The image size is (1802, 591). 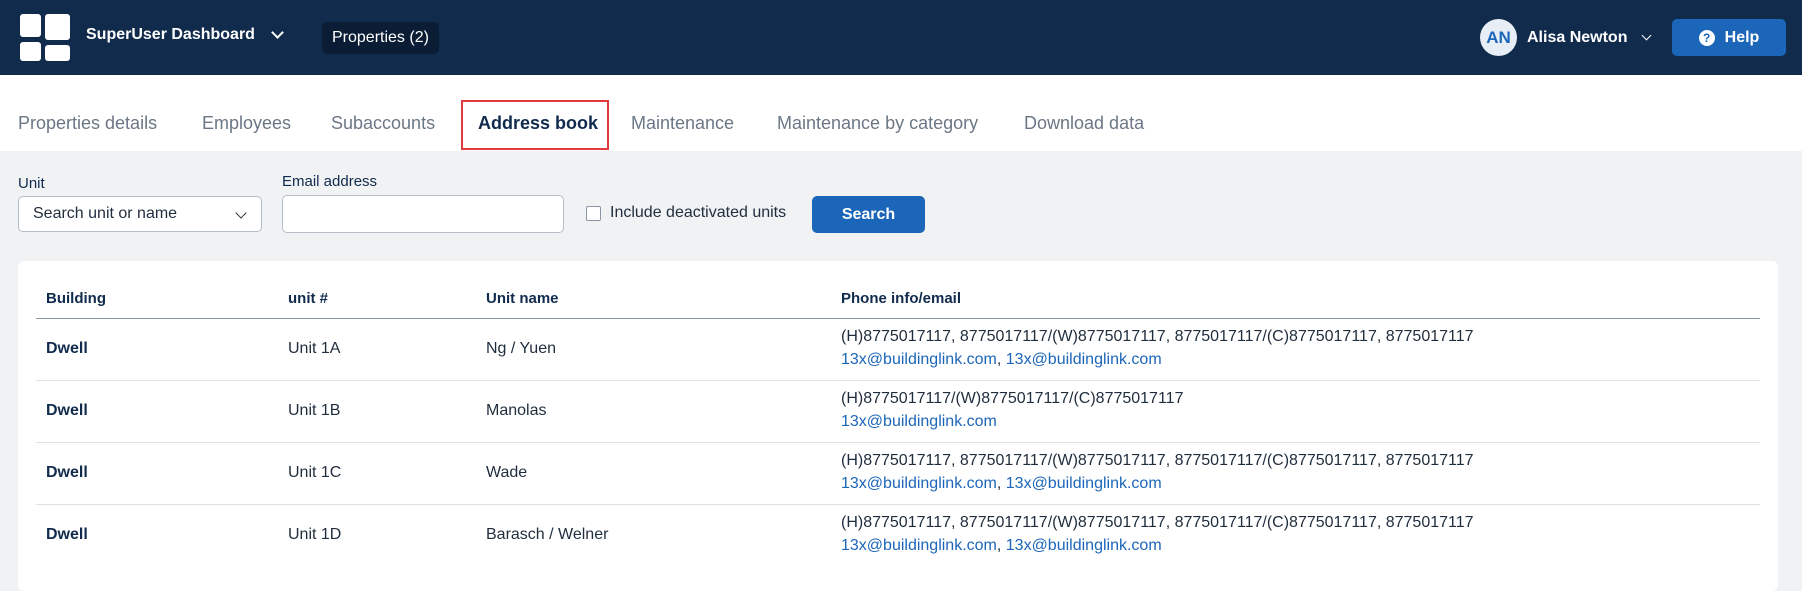 What do you see at coordinates (698, 212) in the screenshot?
I see `include-deactivated-label: Include deactivated units` at bounding box center [698, 212].